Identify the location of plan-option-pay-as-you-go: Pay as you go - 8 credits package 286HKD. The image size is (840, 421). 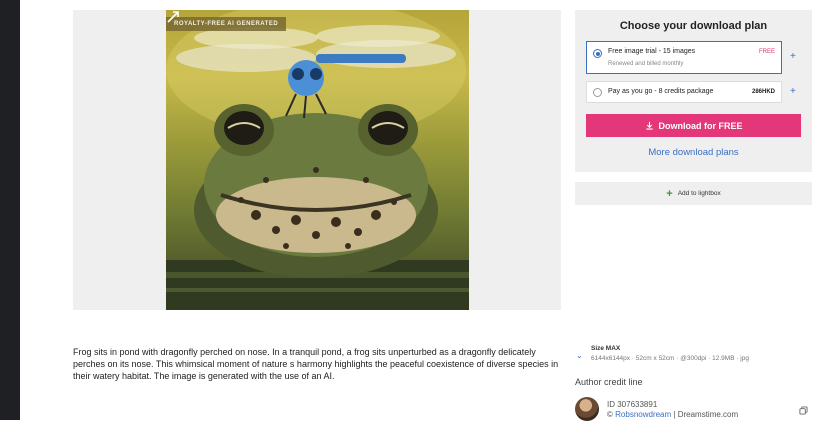
(684, 92).